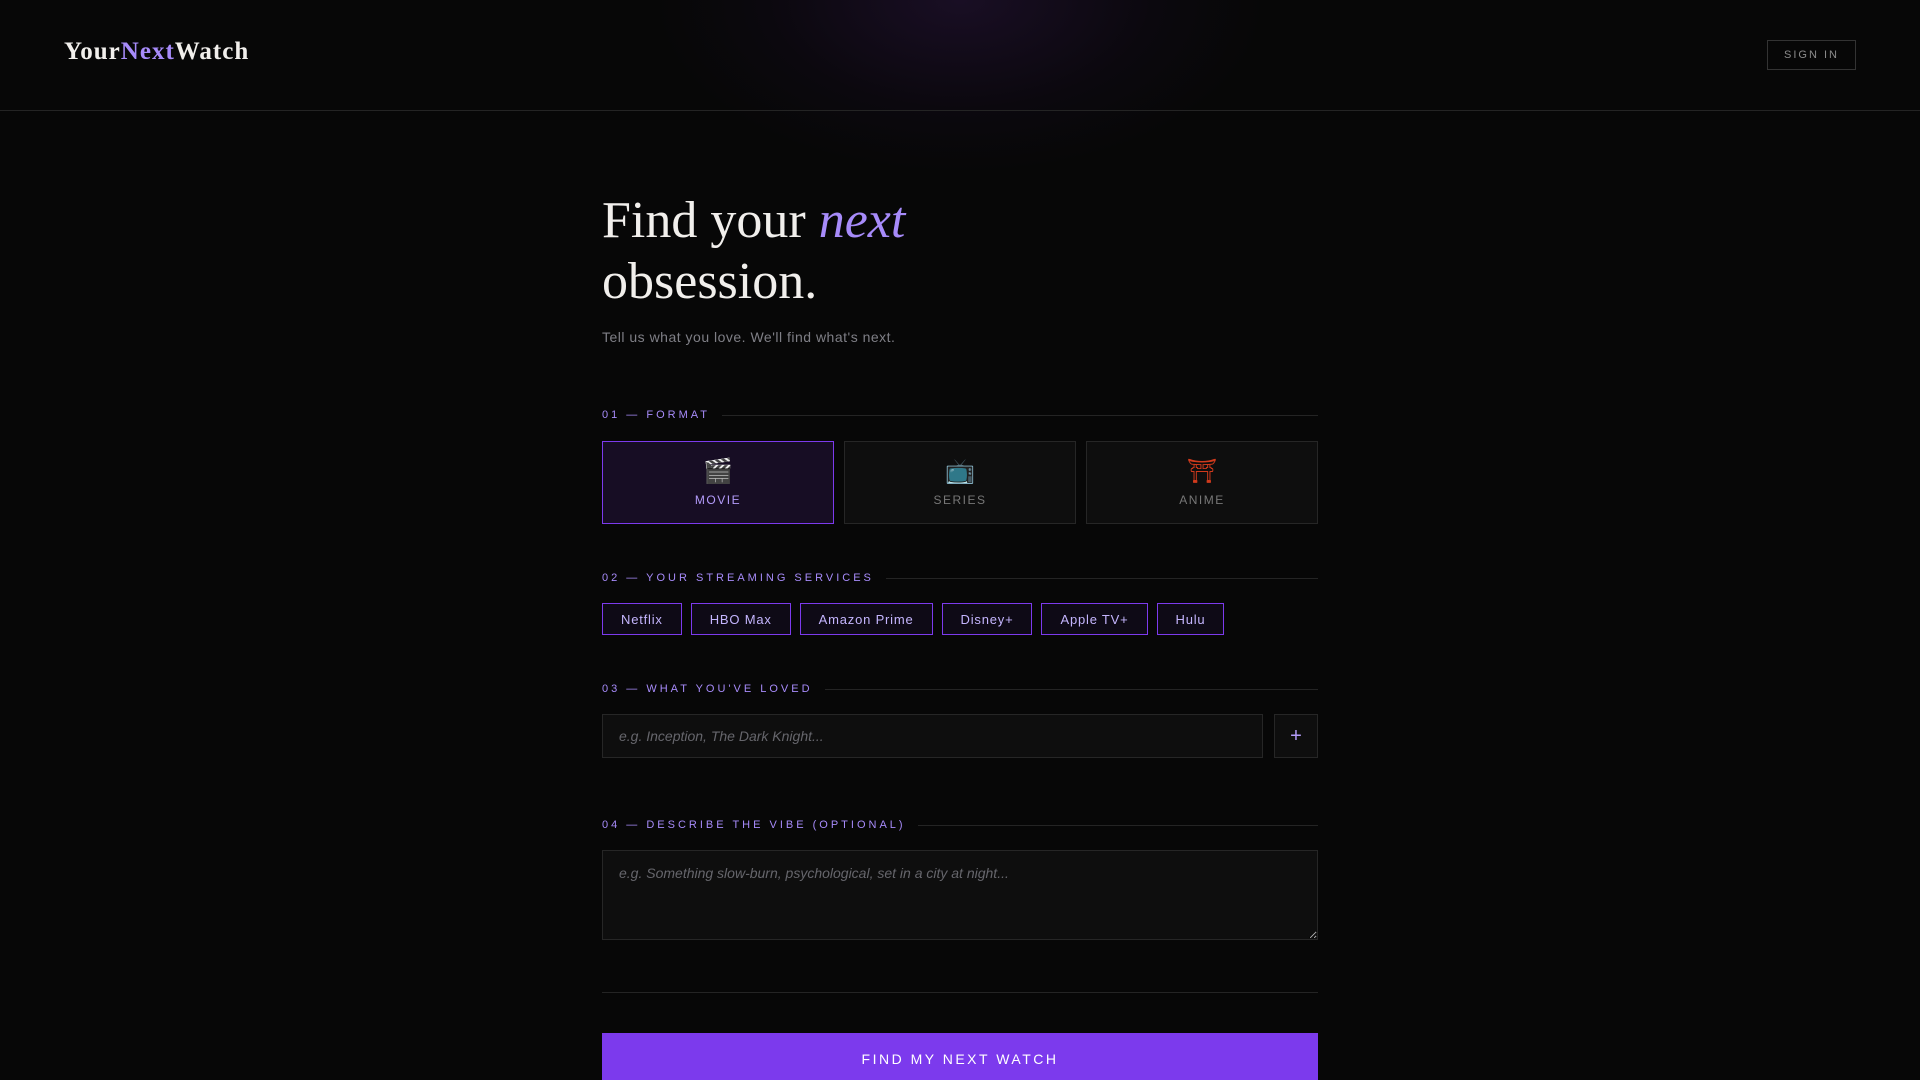 The height and width of the screenshot is (1080, 1920). I want to click on television-icon: 📺, so click(960, 471).